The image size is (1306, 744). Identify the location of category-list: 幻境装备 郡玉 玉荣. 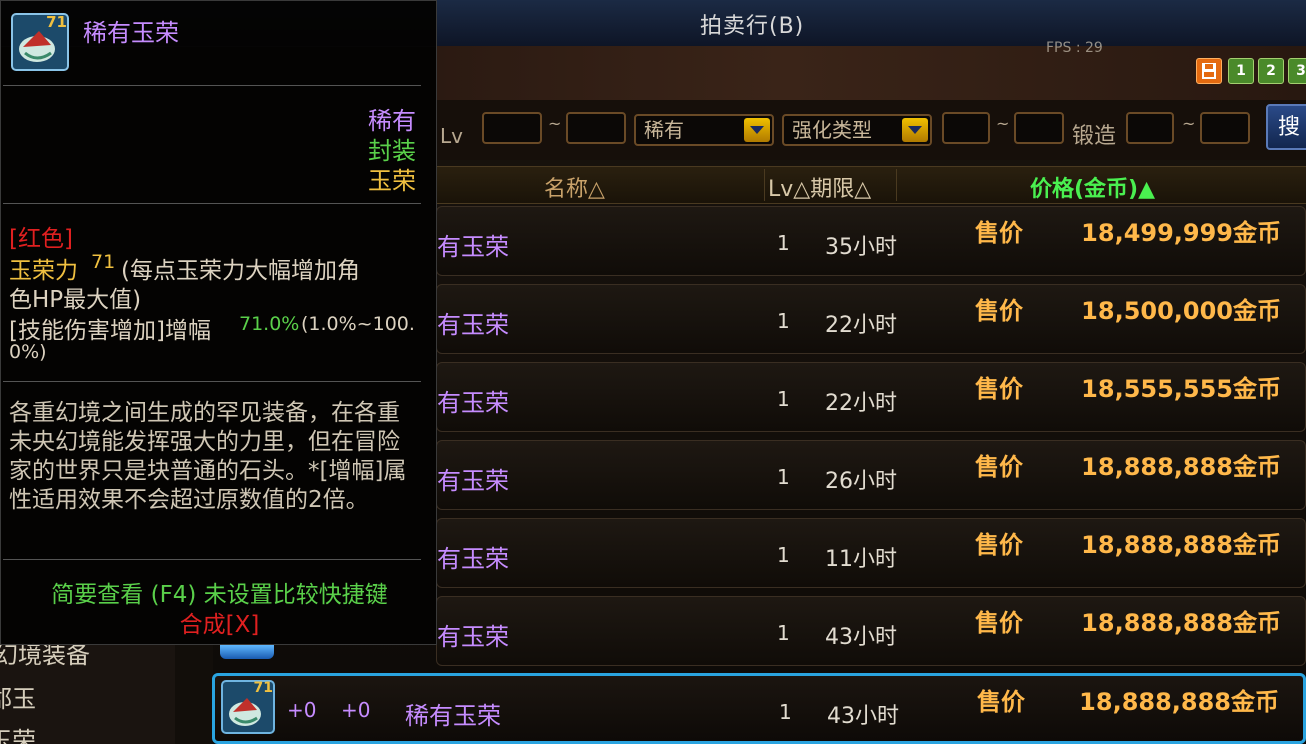
(87, 692).